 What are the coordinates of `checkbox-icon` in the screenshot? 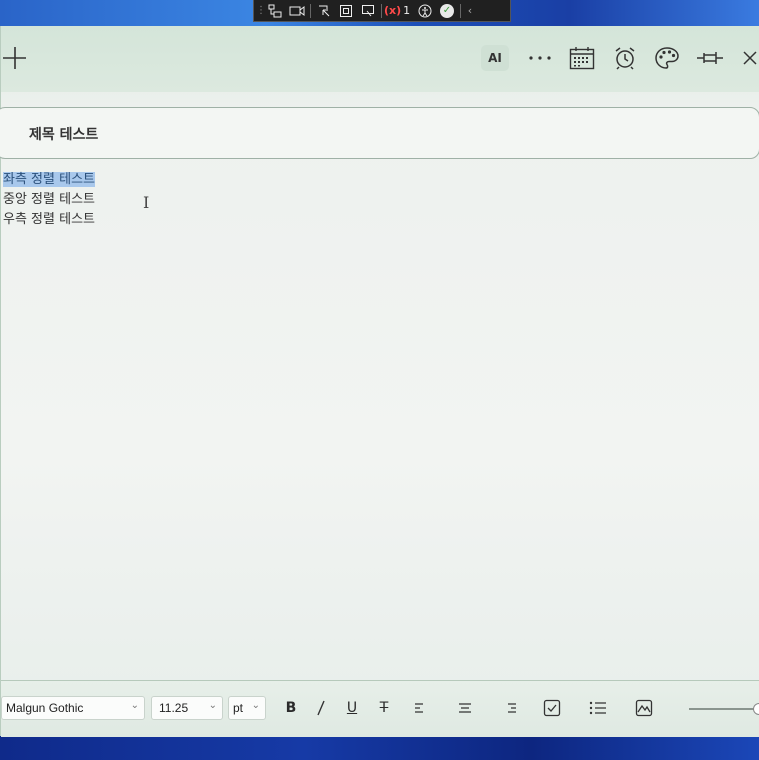 It's located at (552, 708).